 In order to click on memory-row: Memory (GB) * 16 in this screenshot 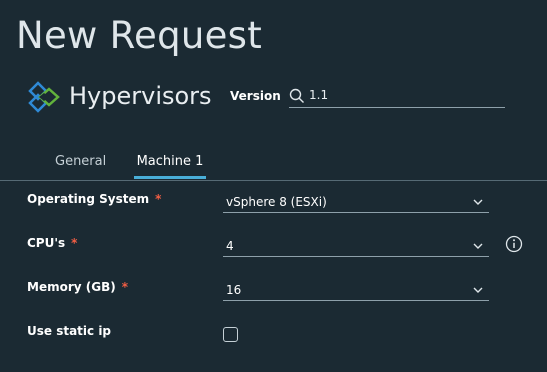, I will do `click(277, 290)`.